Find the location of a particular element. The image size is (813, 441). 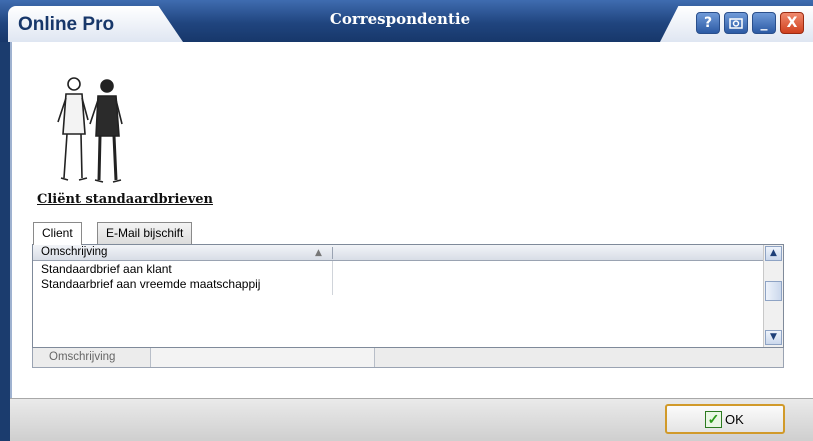

scroll-down-icon: ▼ is located at coordinates (773, 337).